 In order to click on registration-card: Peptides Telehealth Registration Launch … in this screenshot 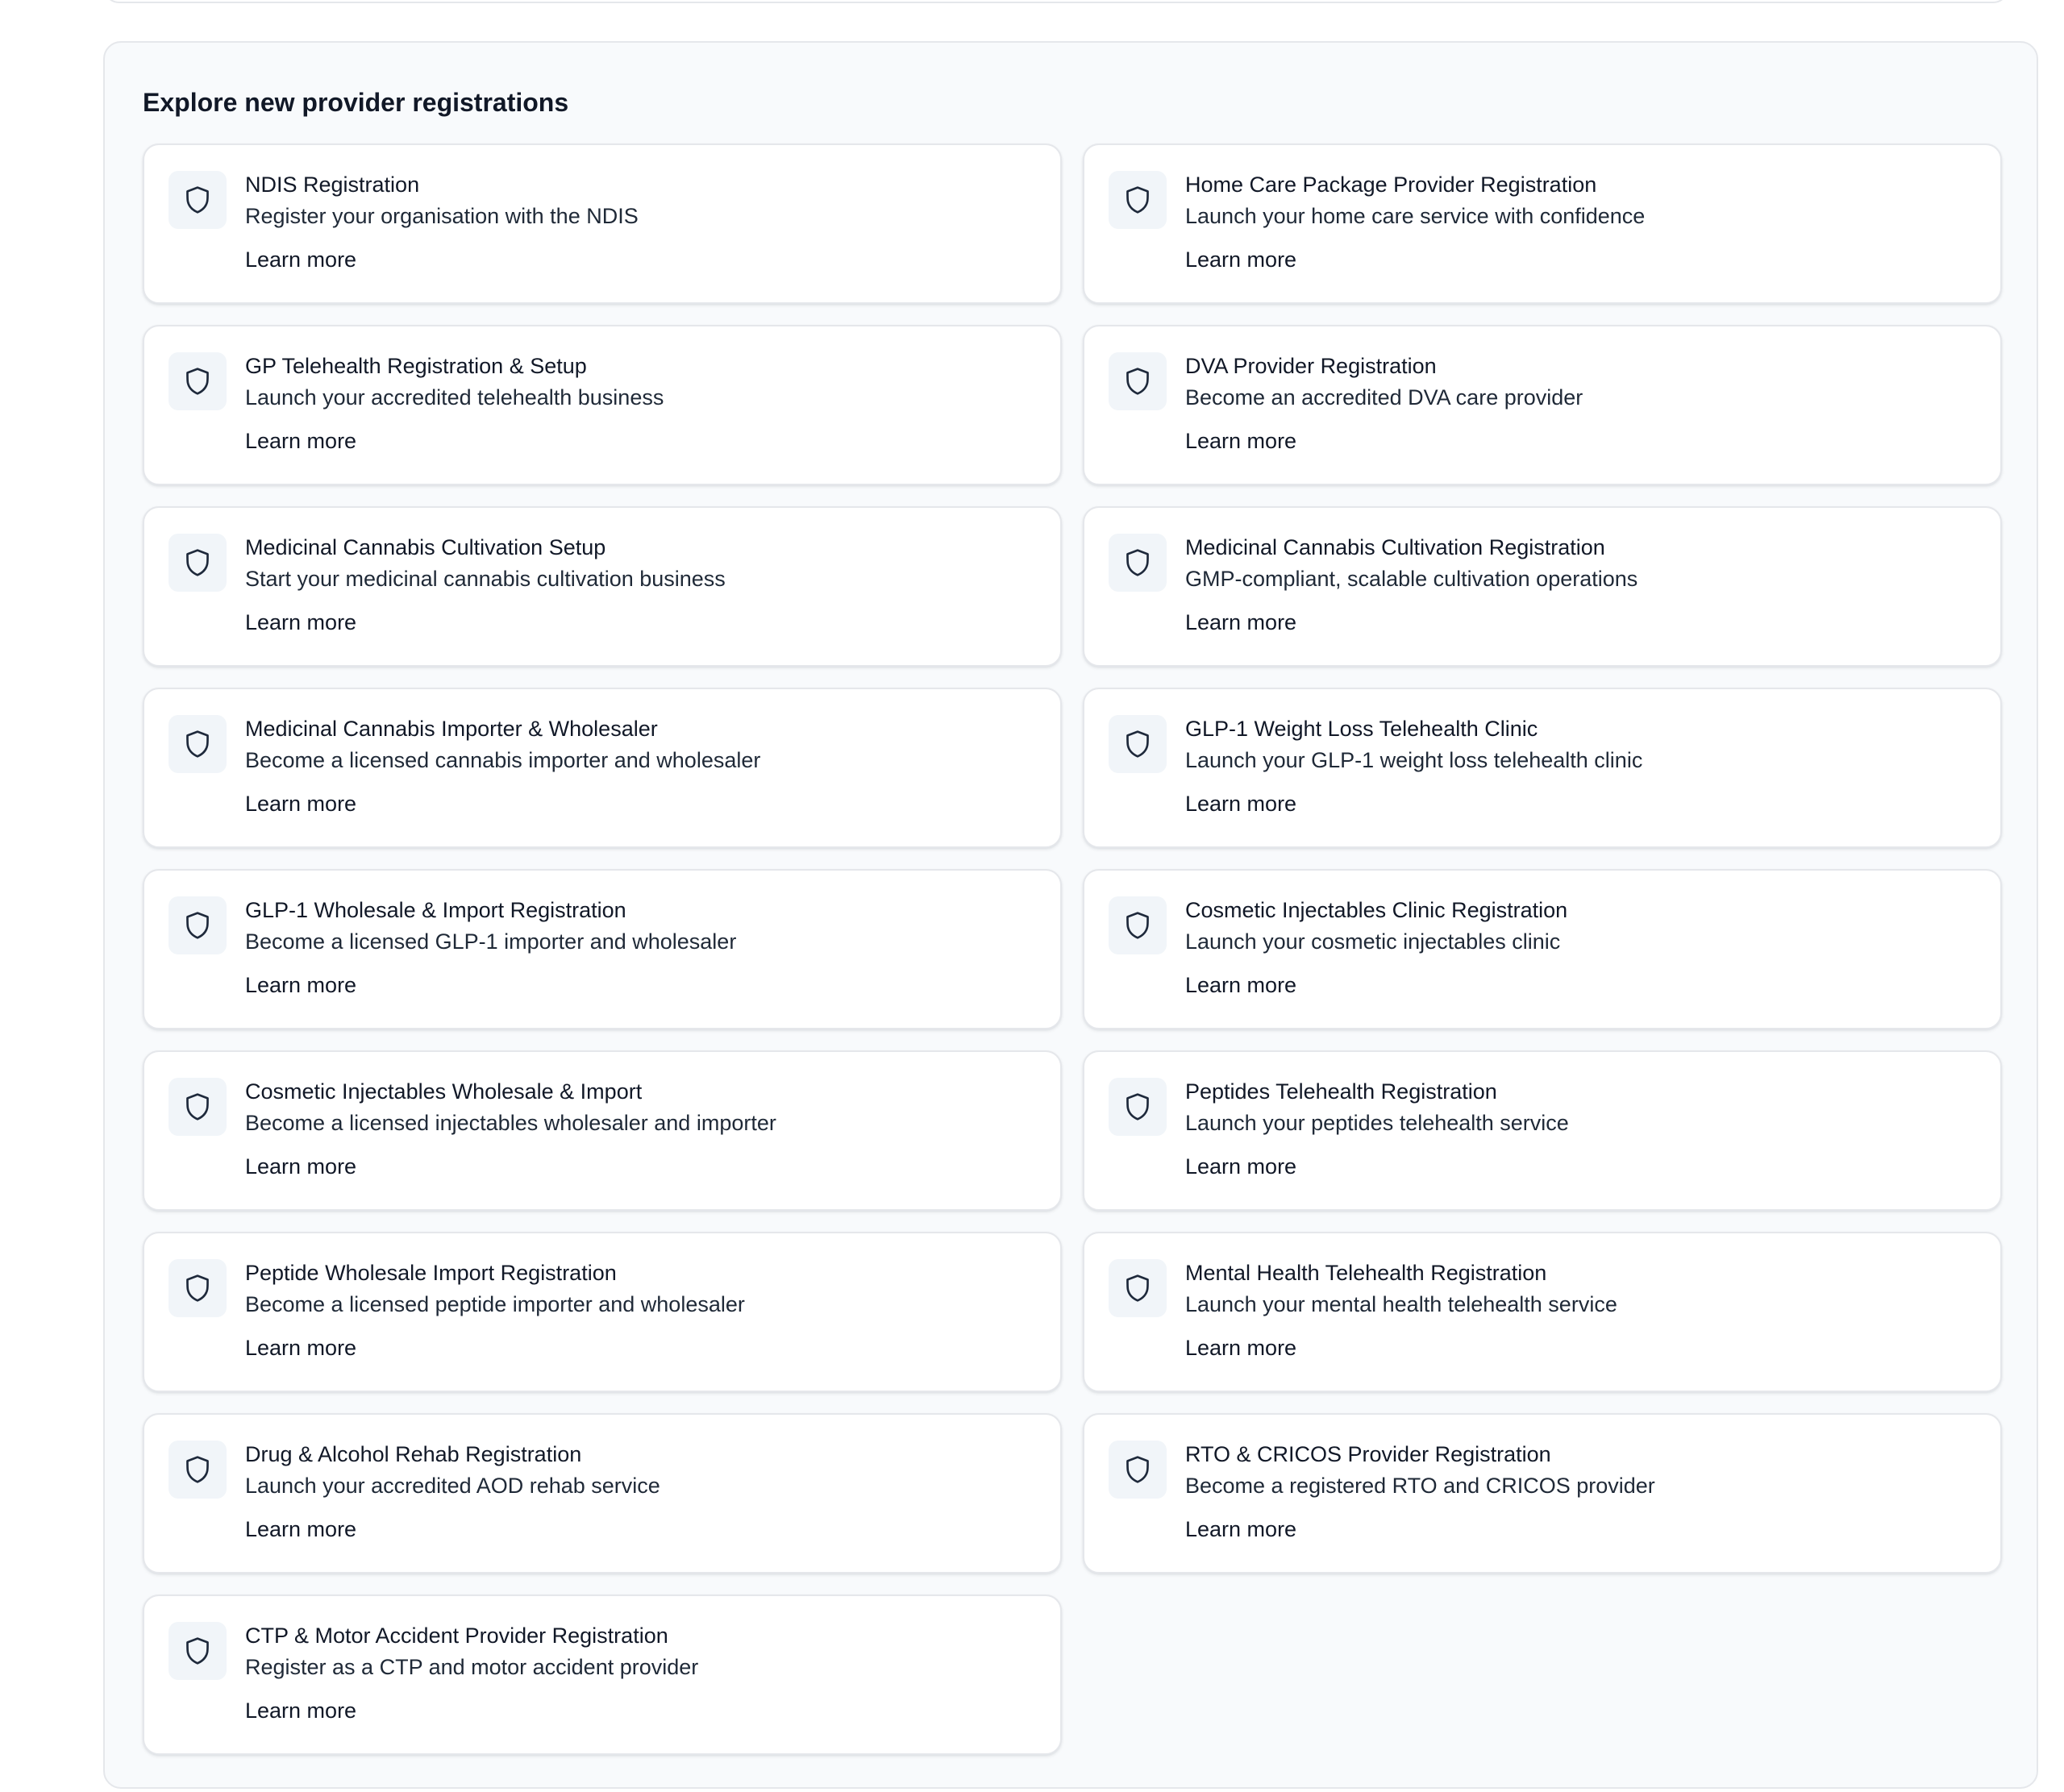, I will do `click(1542, 1130)`.